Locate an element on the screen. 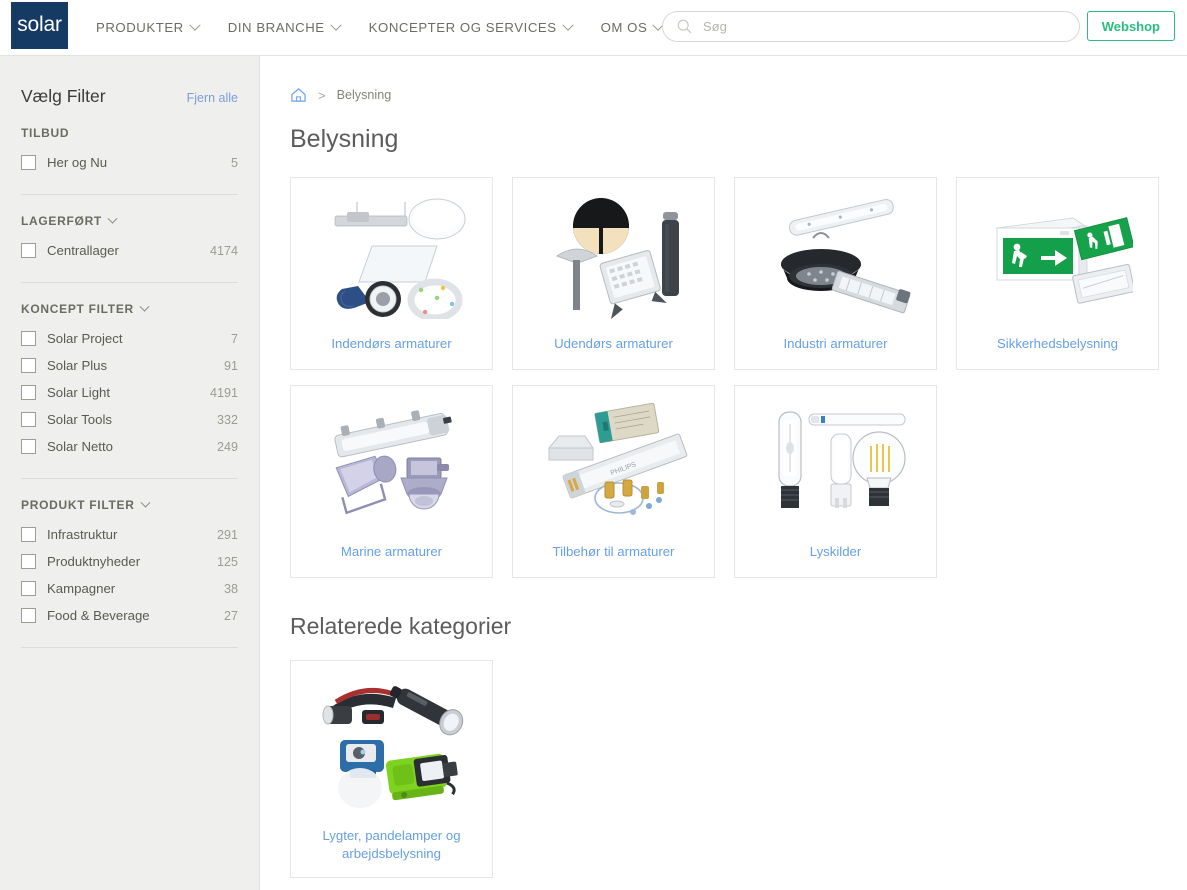  breadcrumb-current: Belysning is located at coordinates (364, 95).